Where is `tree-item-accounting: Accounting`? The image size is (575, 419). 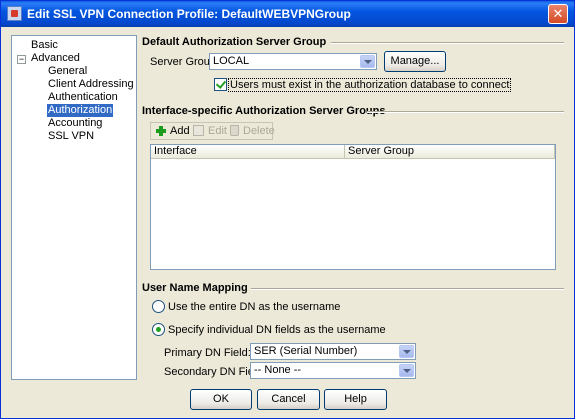 tree-item-accounting: Accounting is located at coordinates (75, 123).